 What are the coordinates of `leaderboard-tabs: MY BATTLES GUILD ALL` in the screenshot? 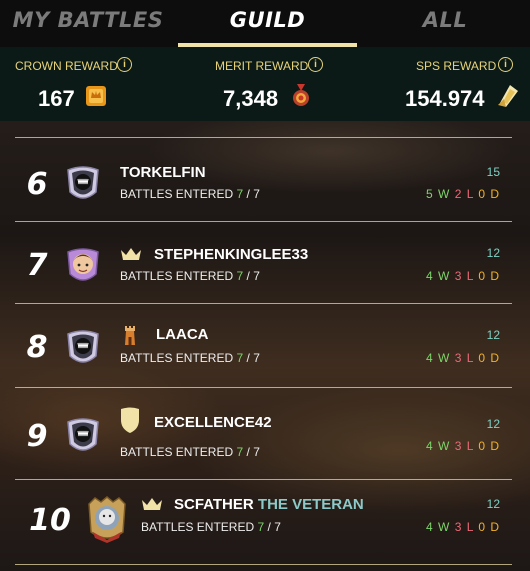 It's located at (265, 23).